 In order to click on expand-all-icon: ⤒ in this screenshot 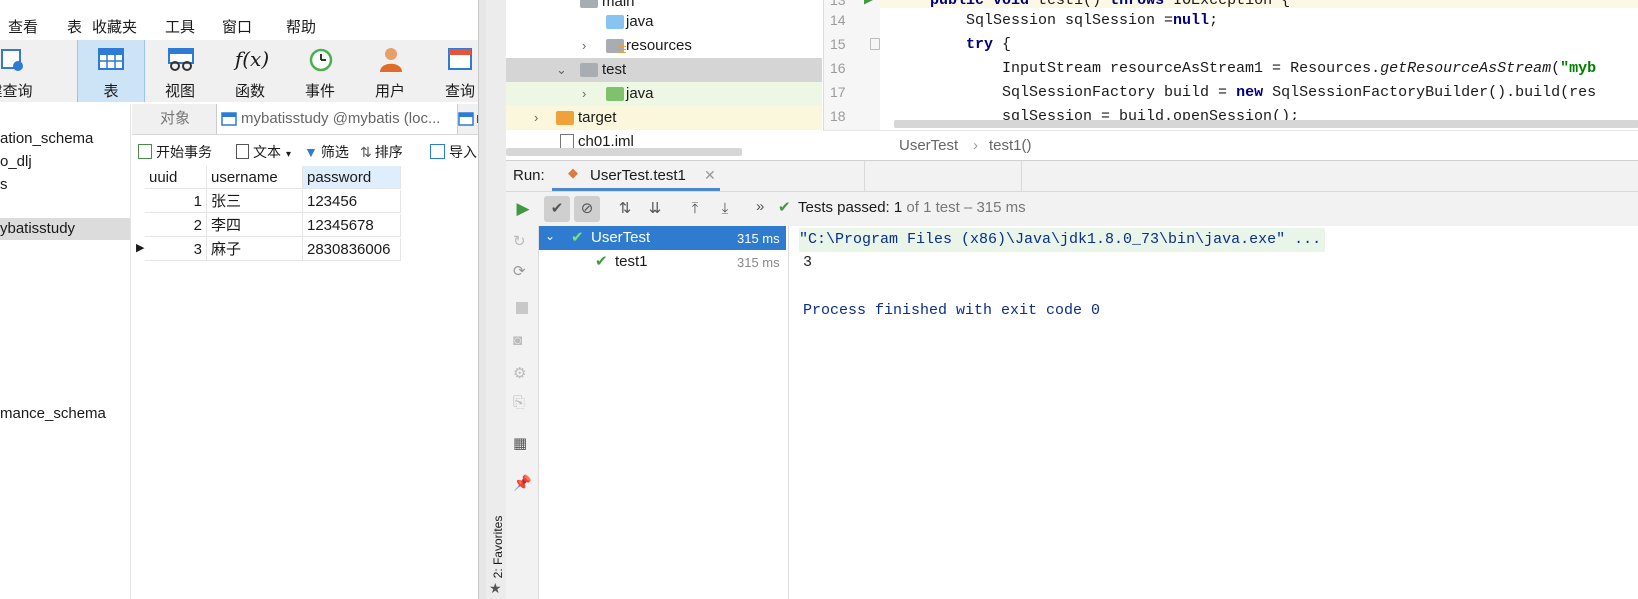, I will do `click(695, 209)`.